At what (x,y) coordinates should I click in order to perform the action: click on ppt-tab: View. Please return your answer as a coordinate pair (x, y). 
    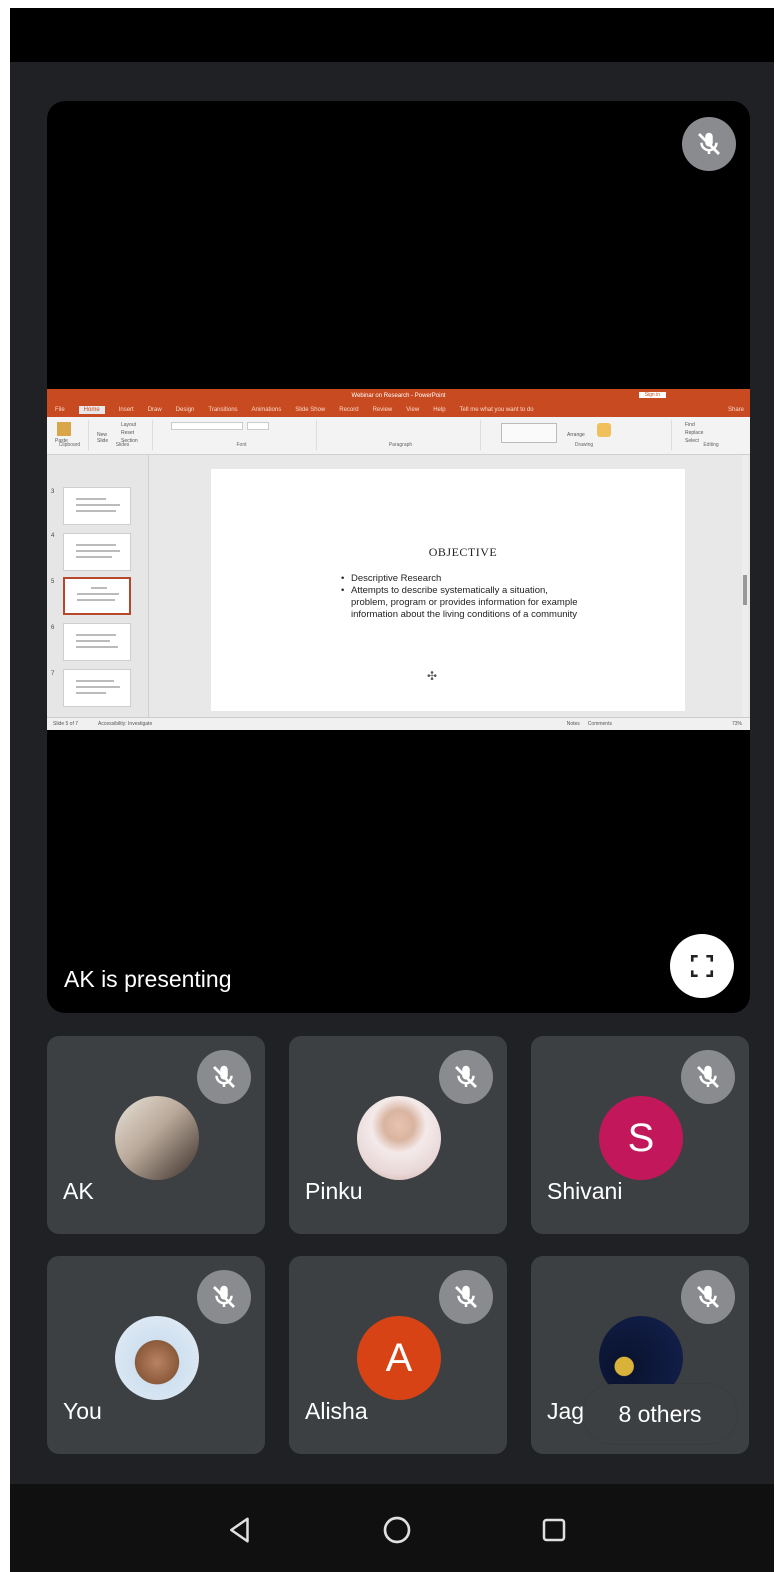
    Looking at the image, I should click on (412, 410).